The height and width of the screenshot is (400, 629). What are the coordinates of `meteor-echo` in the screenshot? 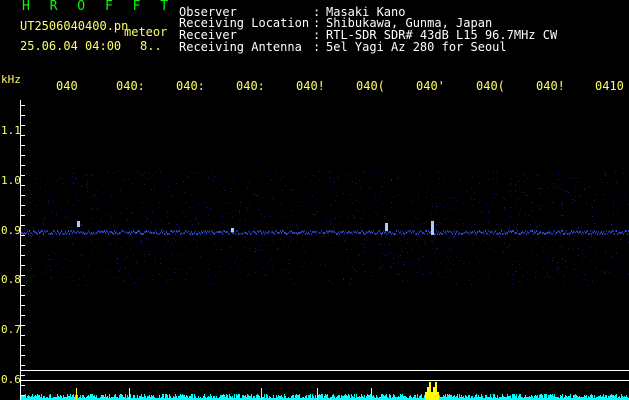 It's located at (232, 230).